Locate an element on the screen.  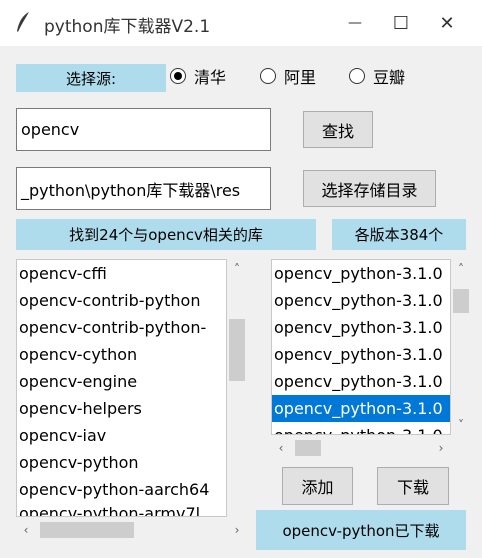
storage-path-field: _python\python库下载器\res is located at coordinates (143, 188).